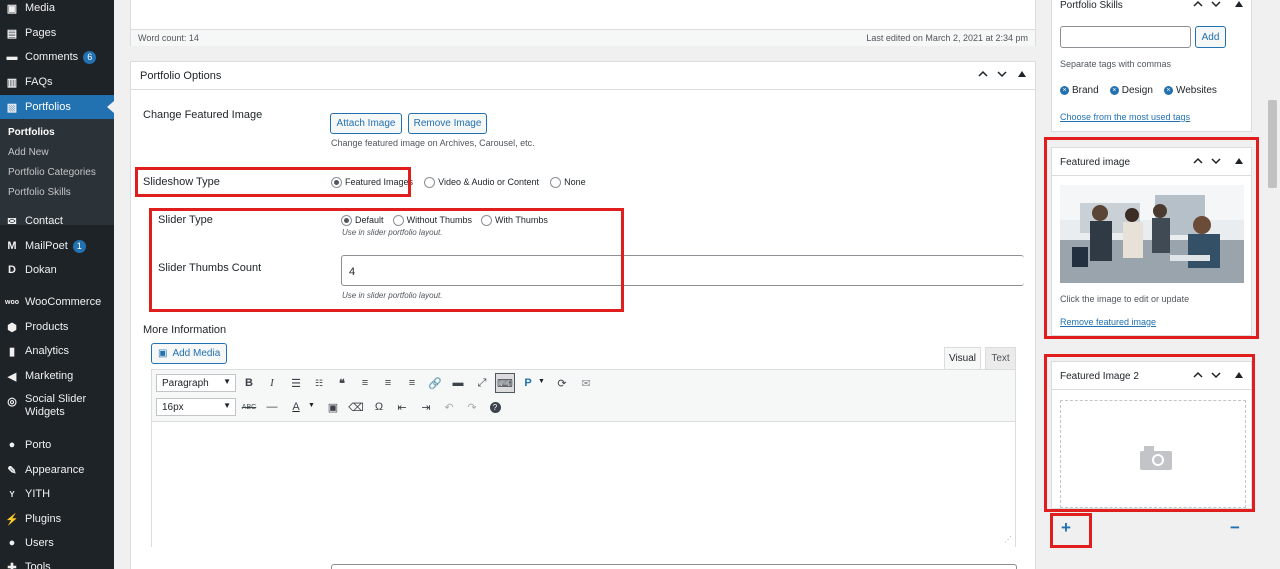 Image resolution: width=1280 pixels, height=569 pixels. What do you see at coordinates (90, 57) in the screenshot?
I see `comments-count-badge: 6` at bounding box center [90, 57].